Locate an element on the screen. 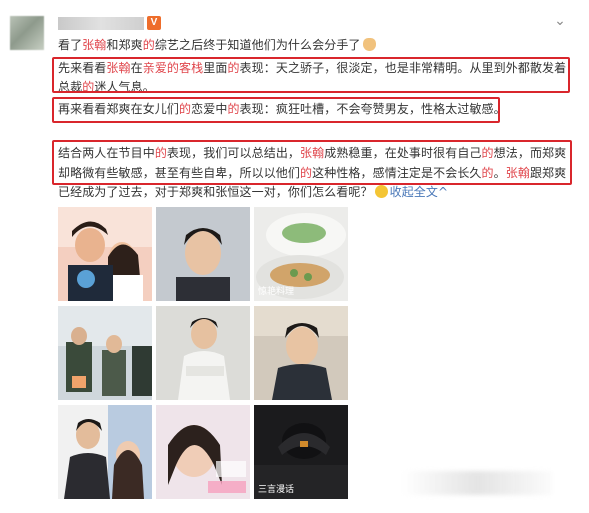 The height and width of the screenshot is (513, 589). post-line-4: 再来看看郑爽在女儿们的恋爱中的表现：疯狂吐槽，不会夸赞男友，性格太过敏感。 is located at coordinates (282, 109).